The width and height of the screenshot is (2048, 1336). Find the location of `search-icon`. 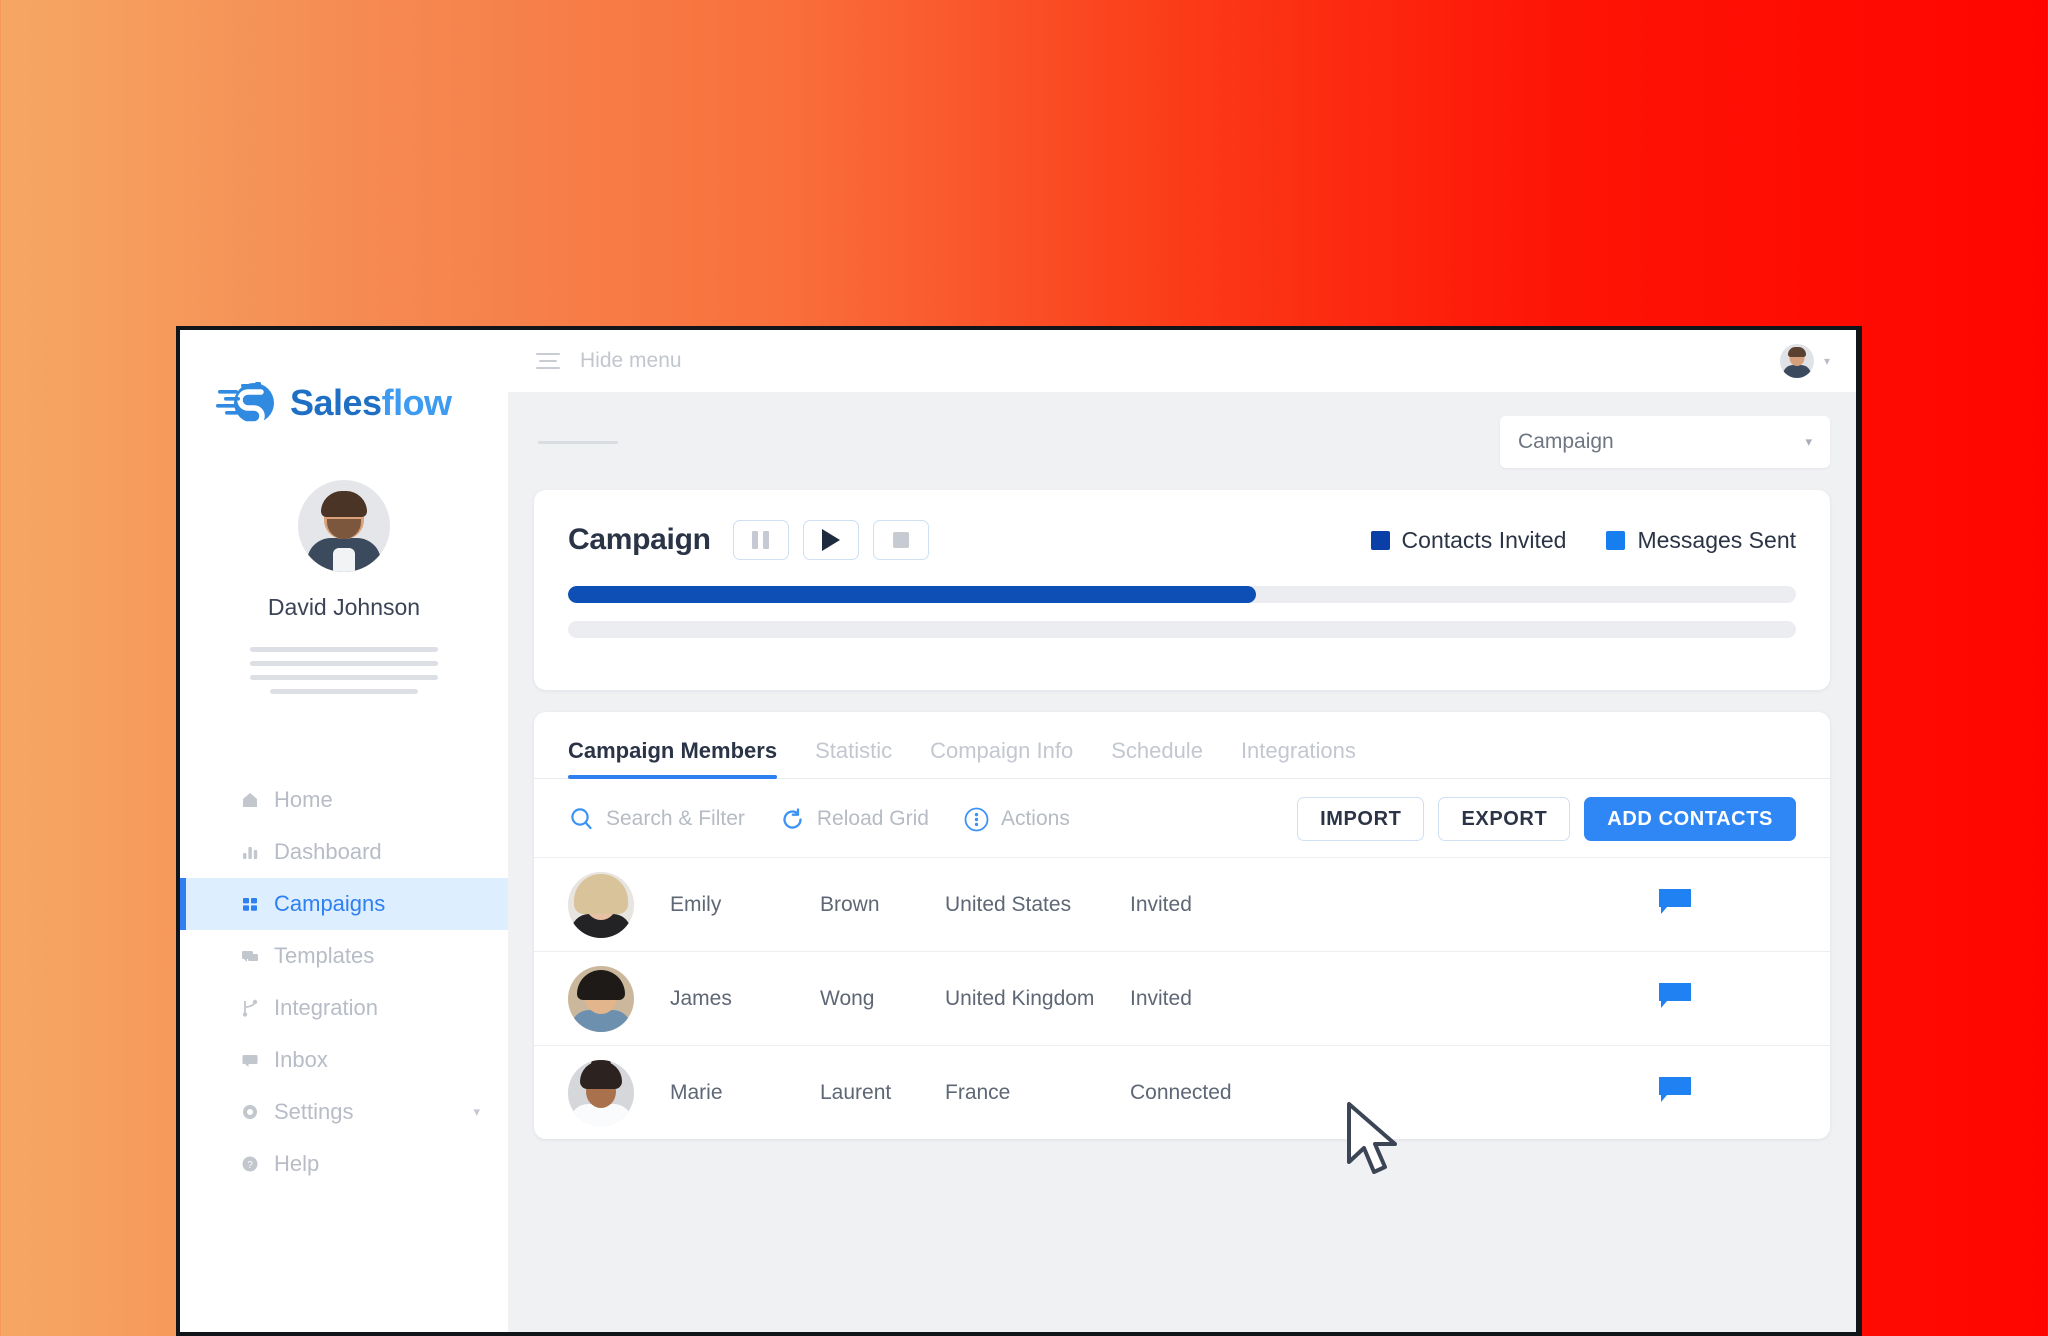

search-icon is located at coordinates (581, 819).